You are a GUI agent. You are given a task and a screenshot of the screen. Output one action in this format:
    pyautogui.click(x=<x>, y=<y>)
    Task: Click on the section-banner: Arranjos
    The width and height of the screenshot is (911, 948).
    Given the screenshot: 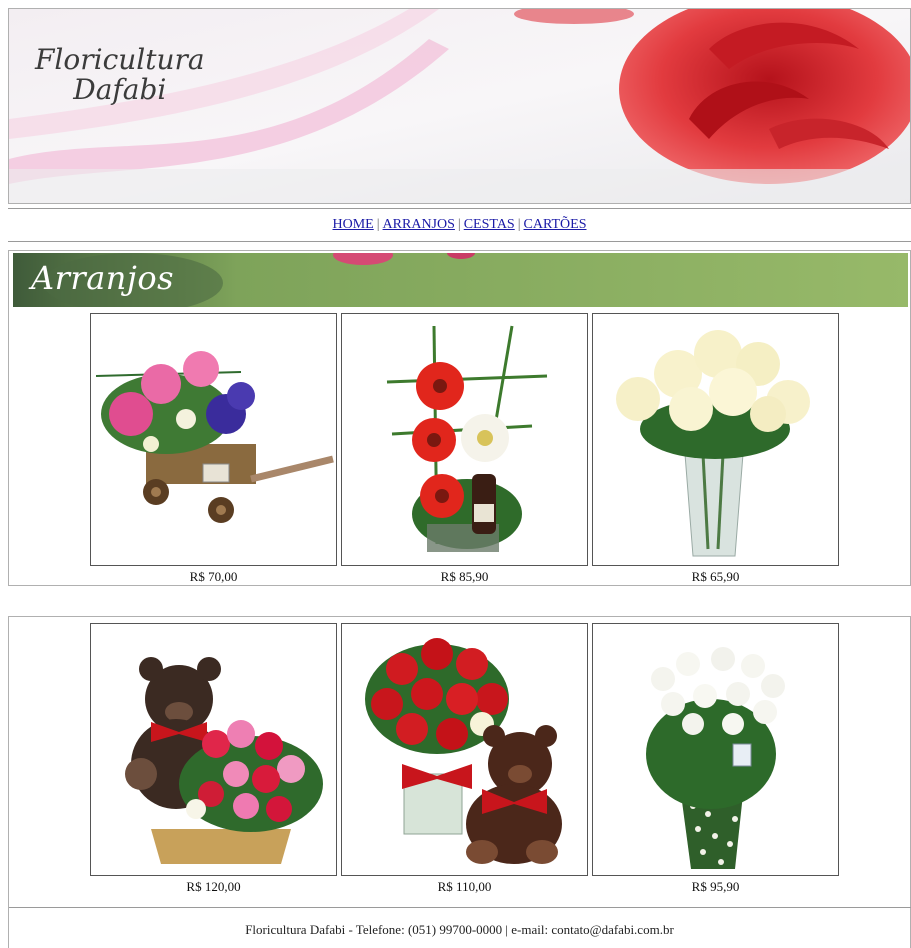 What is the action you would take?
    pyautogui.click(x=460, y=280)
    